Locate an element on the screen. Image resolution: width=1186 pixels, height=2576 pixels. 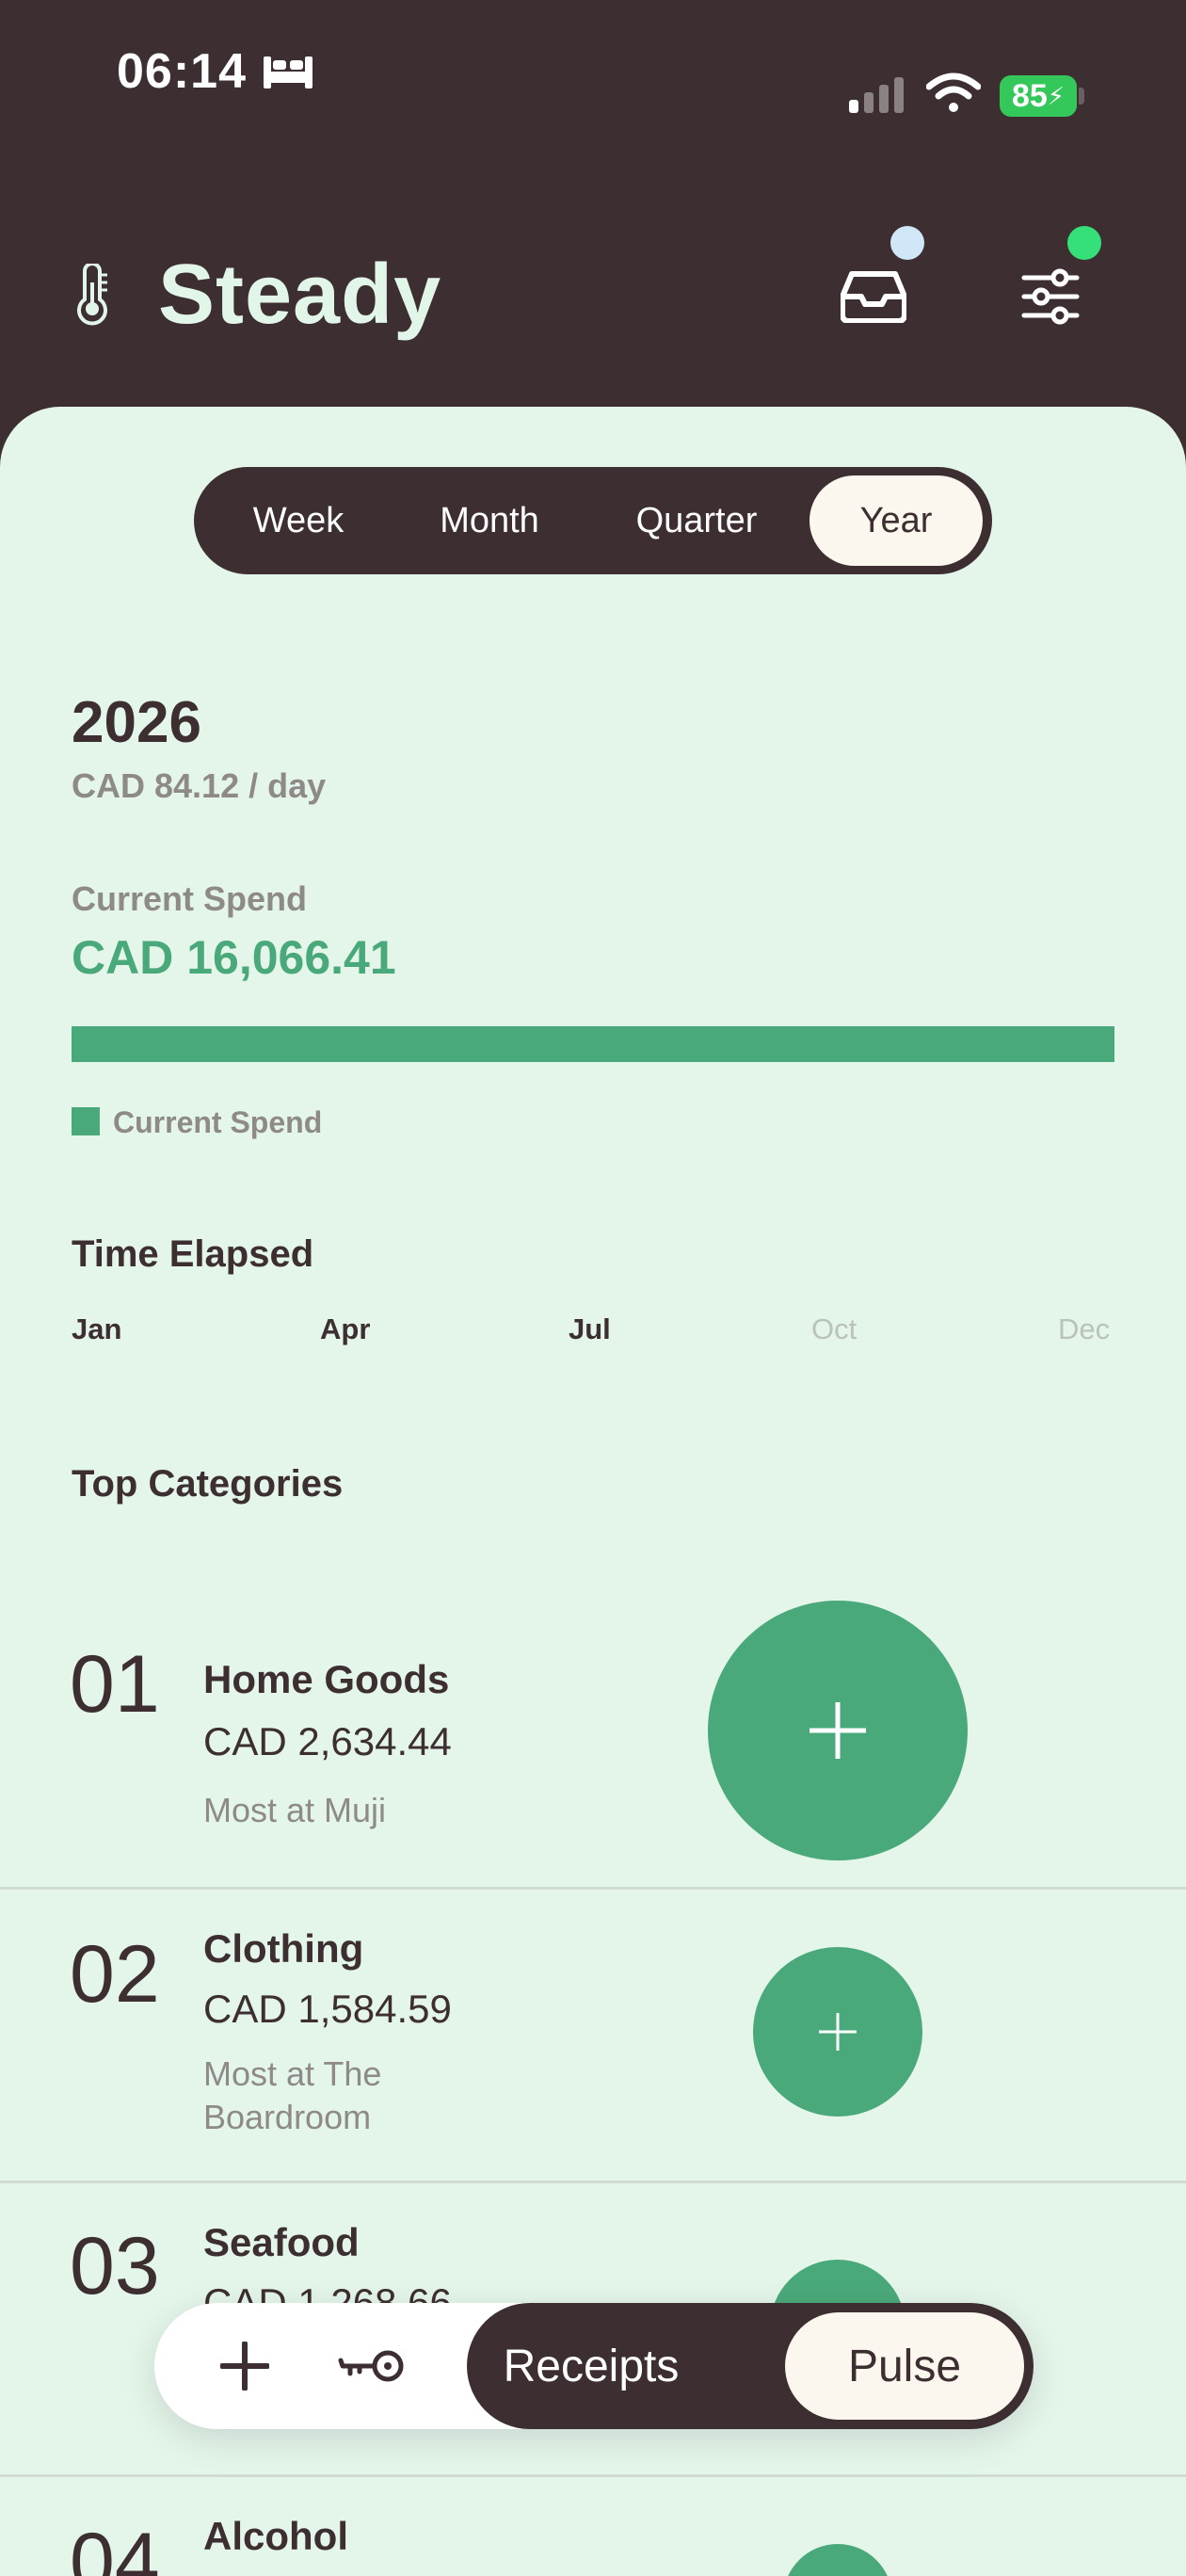
battery-tip is located at coordinates (1081, 96).